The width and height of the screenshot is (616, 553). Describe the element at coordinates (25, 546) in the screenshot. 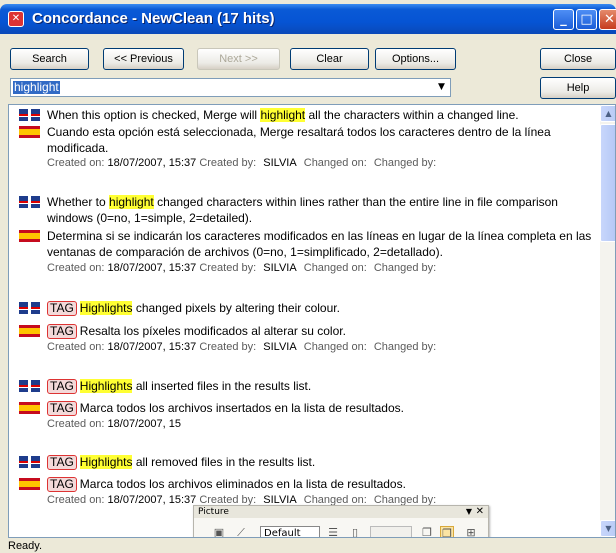

I see `status-bar: Ready.` at that location.